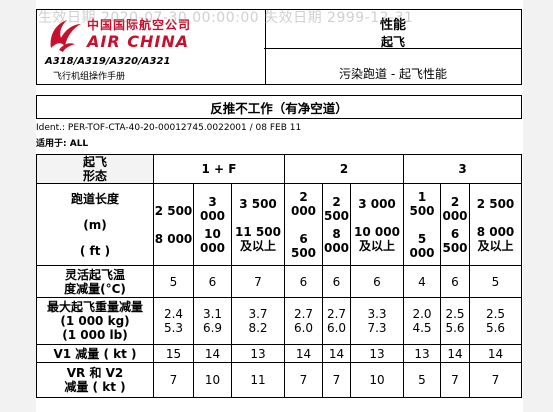  What do you see at coordinates (392, 48) in the screenshot?
I see `header-divider` at bounding box center [392, 48].